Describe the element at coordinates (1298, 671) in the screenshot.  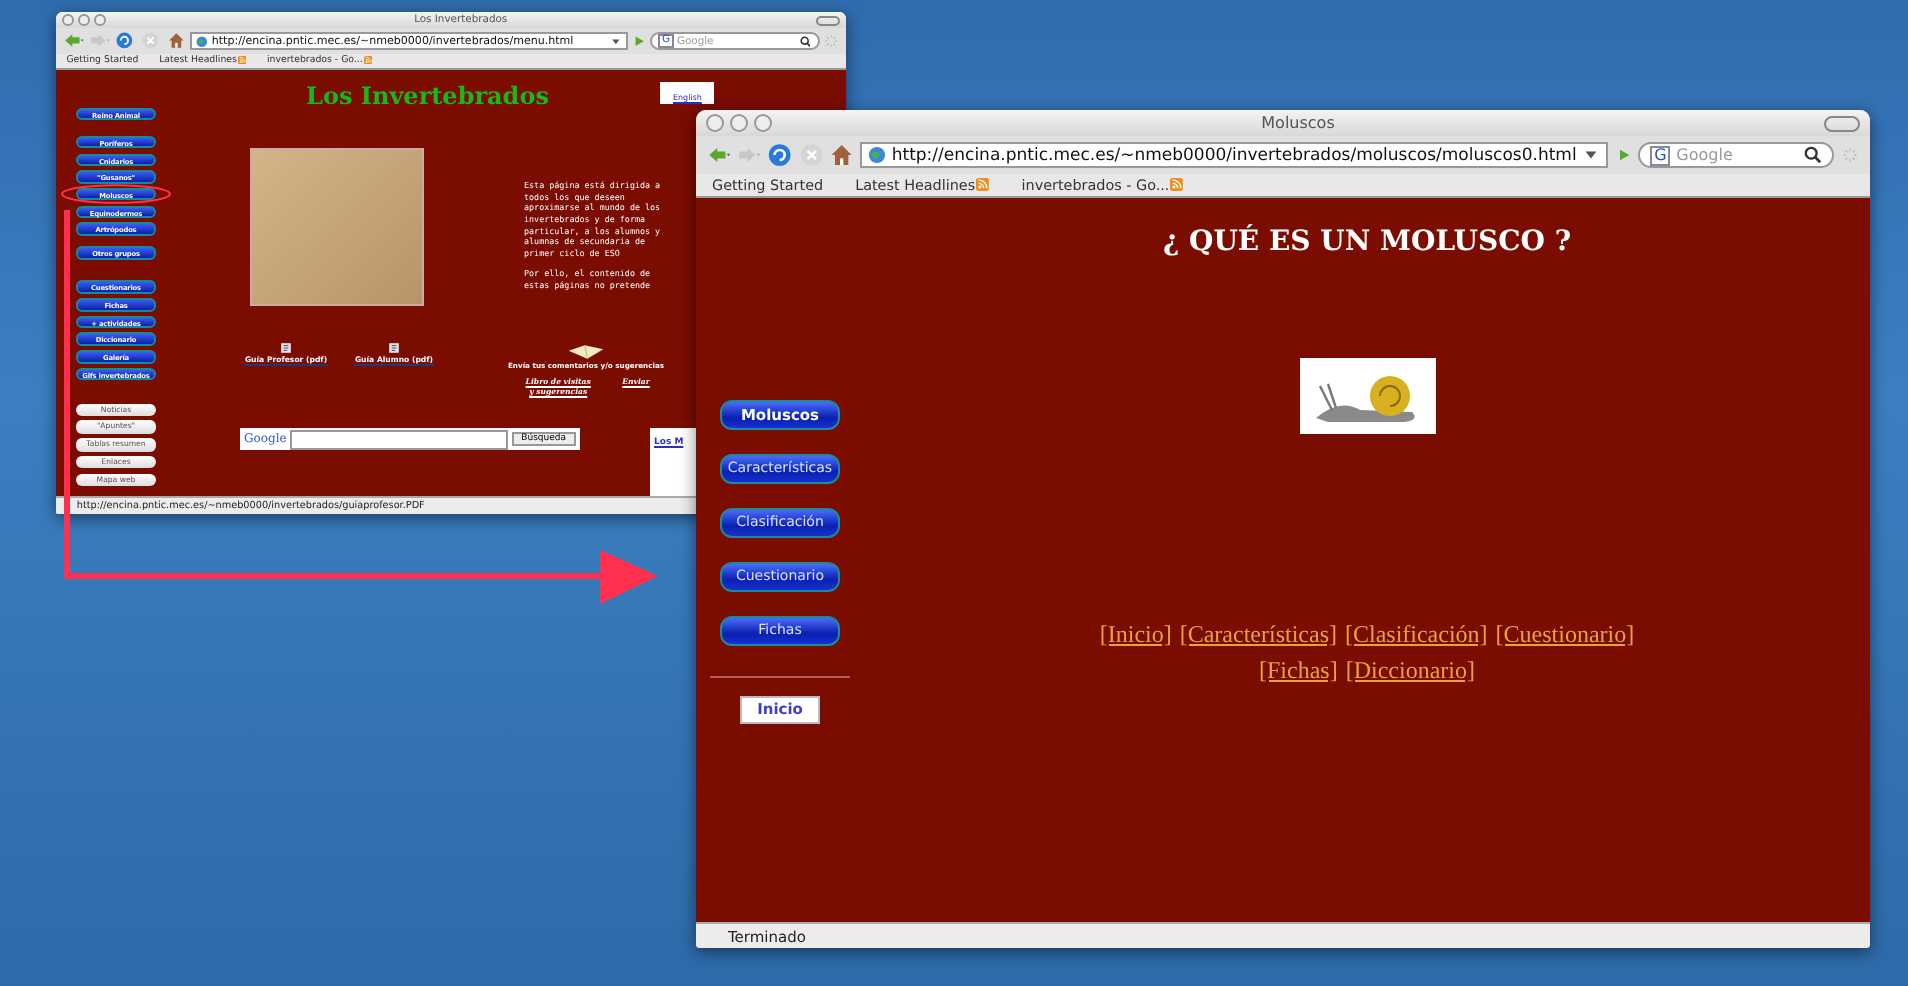
I see `text-link: [Fichas]` at that location.